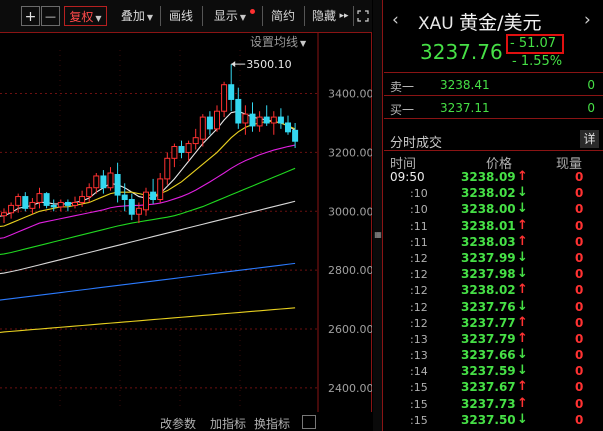  I want to click on trade-price: 3238.09, so click(488, 177).